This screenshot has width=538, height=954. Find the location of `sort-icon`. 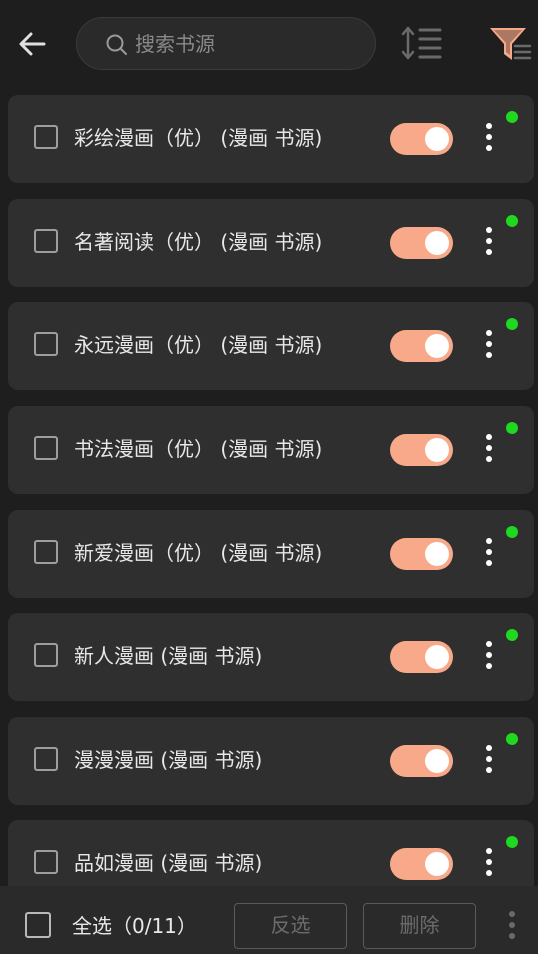

sort-icon is located at coordinates (422, 44).